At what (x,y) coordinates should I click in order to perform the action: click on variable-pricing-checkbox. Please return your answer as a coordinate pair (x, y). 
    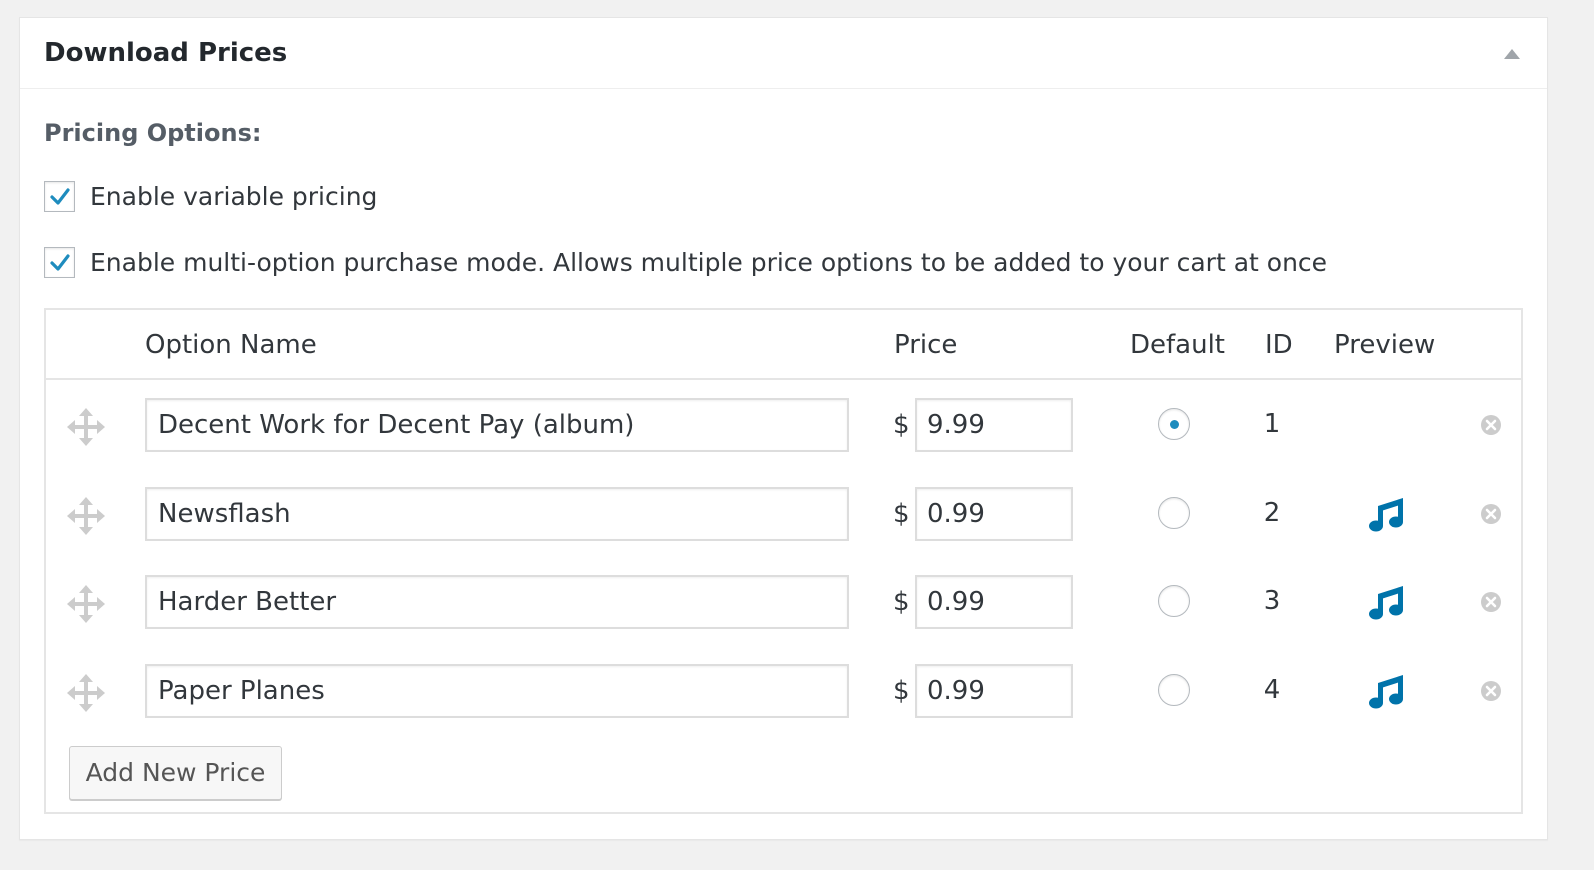
    Looking at the image, I should click on (59, 196).